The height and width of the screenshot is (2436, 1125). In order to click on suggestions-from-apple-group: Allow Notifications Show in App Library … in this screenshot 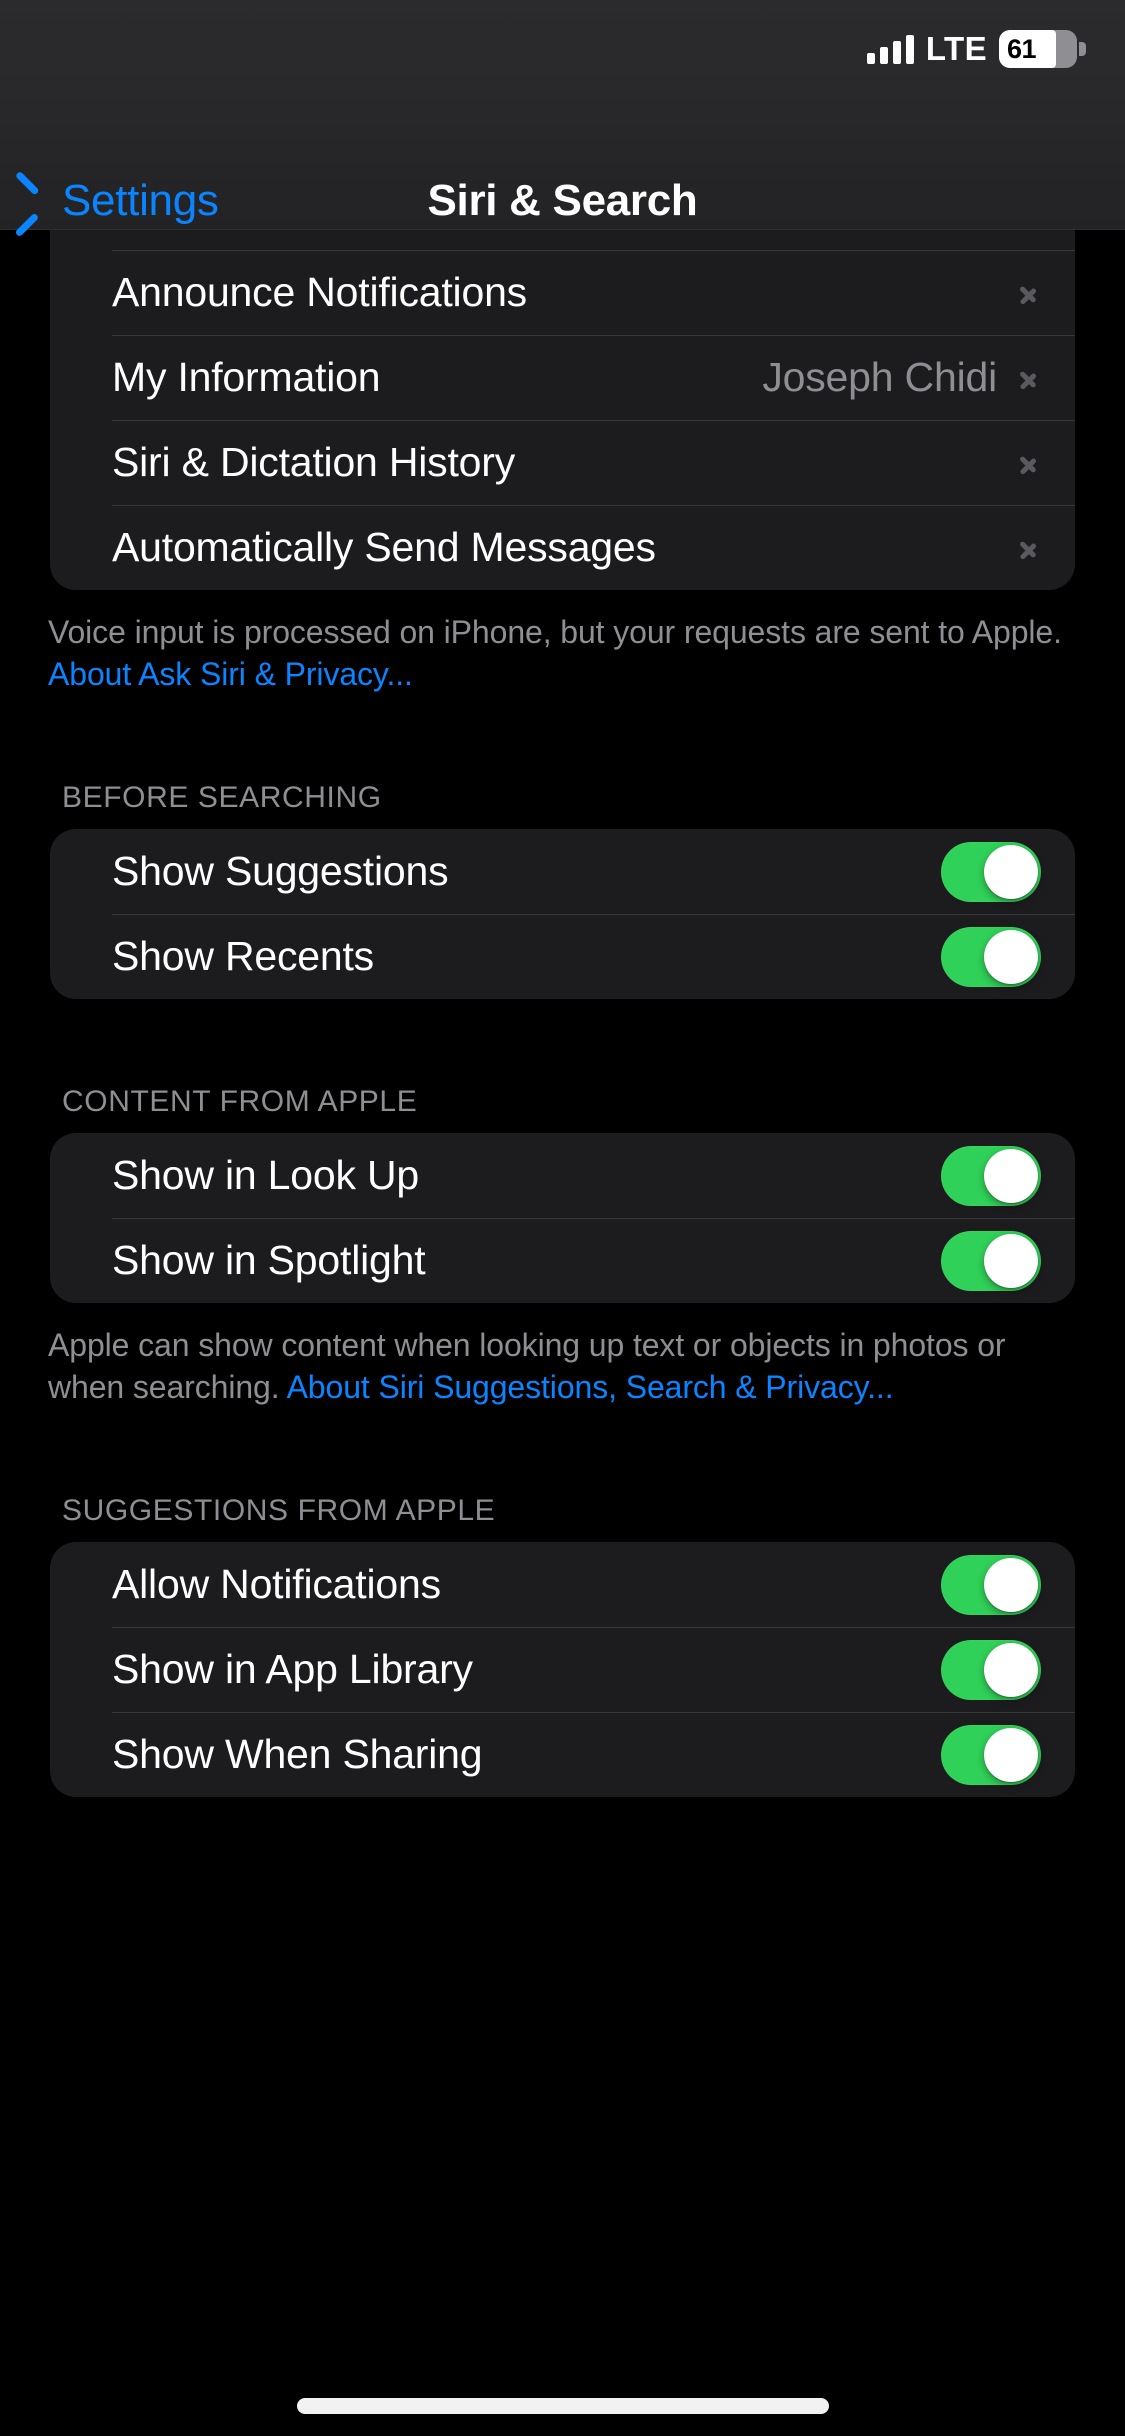, I will do `click(562, 1670)`.